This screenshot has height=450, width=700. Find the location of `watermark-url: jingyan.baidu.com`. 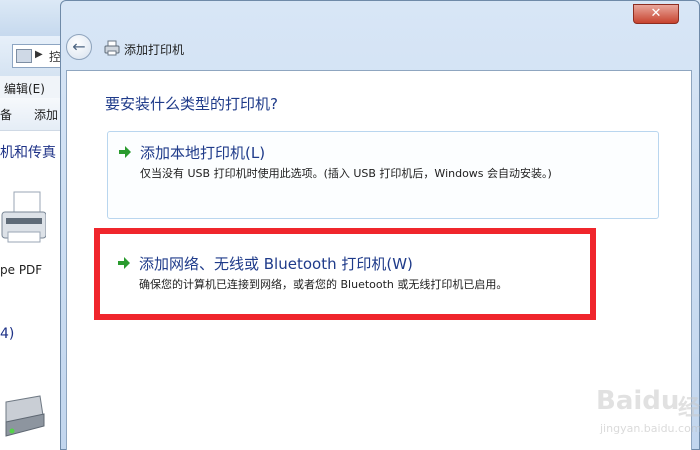

watermark-url: jingyan.baidu.com is located at coordinates (650, 428).